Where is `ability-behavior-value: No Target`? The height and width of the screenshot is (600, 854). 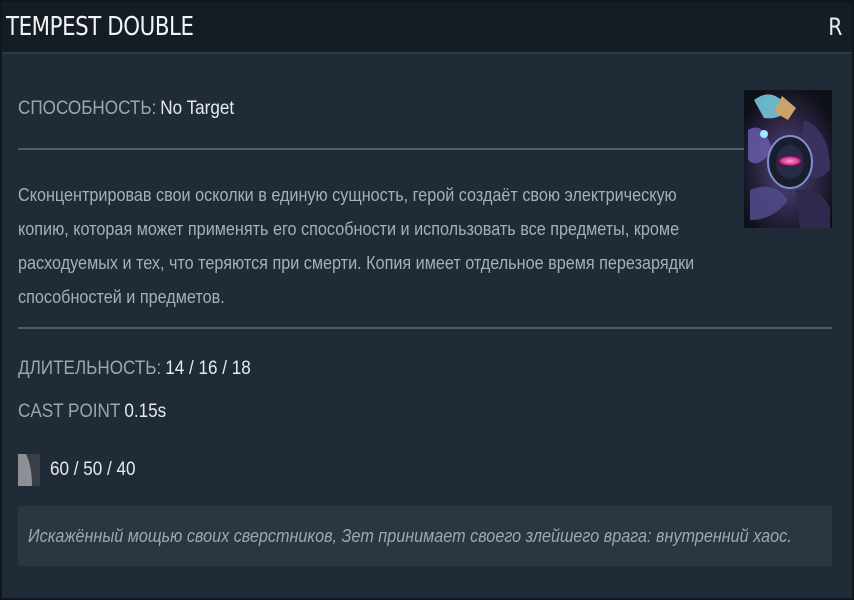
ability-behavior-value: No Target is located at coordinates (197, 108).